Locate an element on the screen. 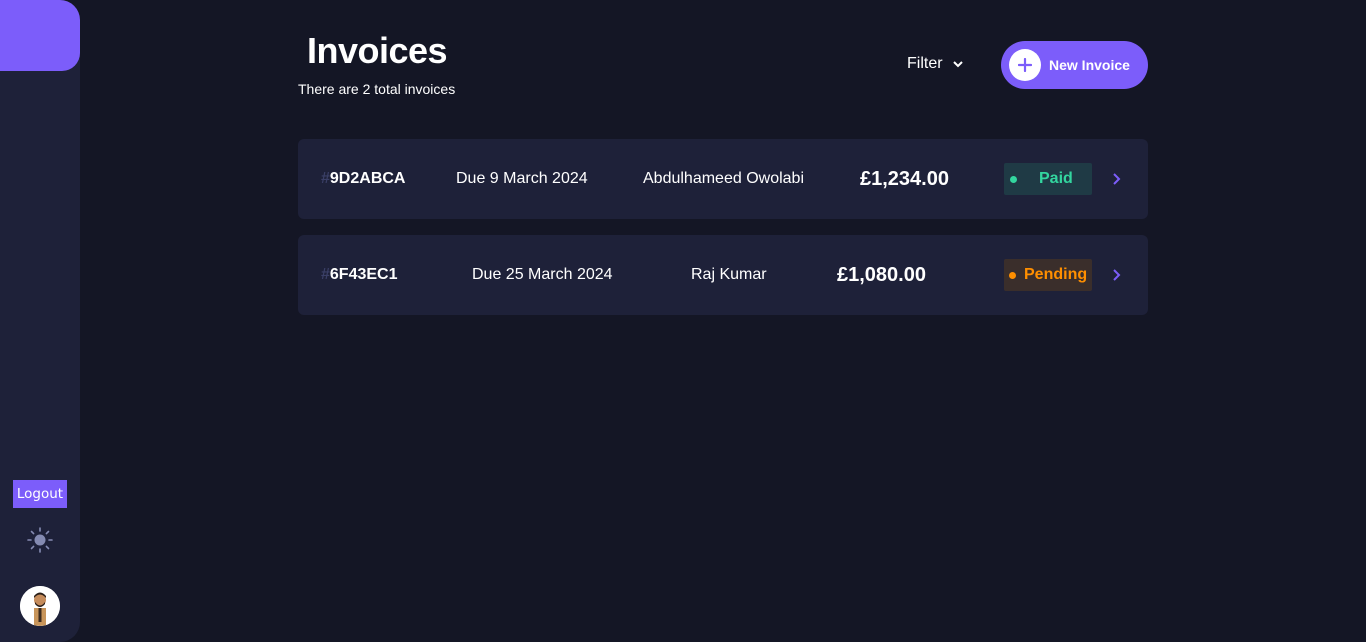 The image size is (1366, 642). logout-button: Logout is located at coordinates (40, 494).